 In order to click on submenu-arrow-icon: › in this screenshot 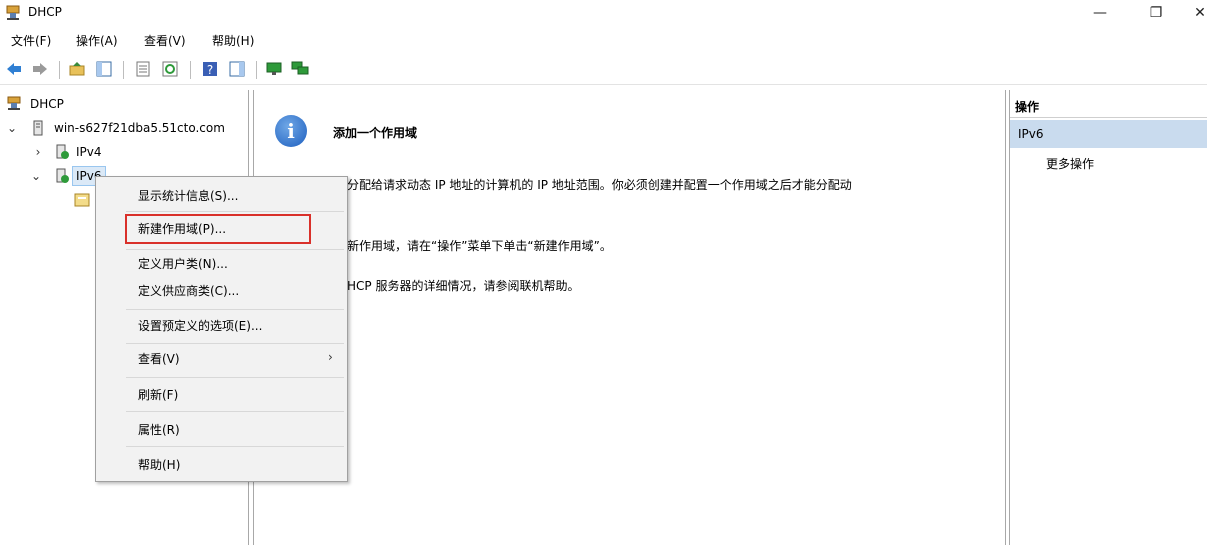, I will do `click(330, 357)`.